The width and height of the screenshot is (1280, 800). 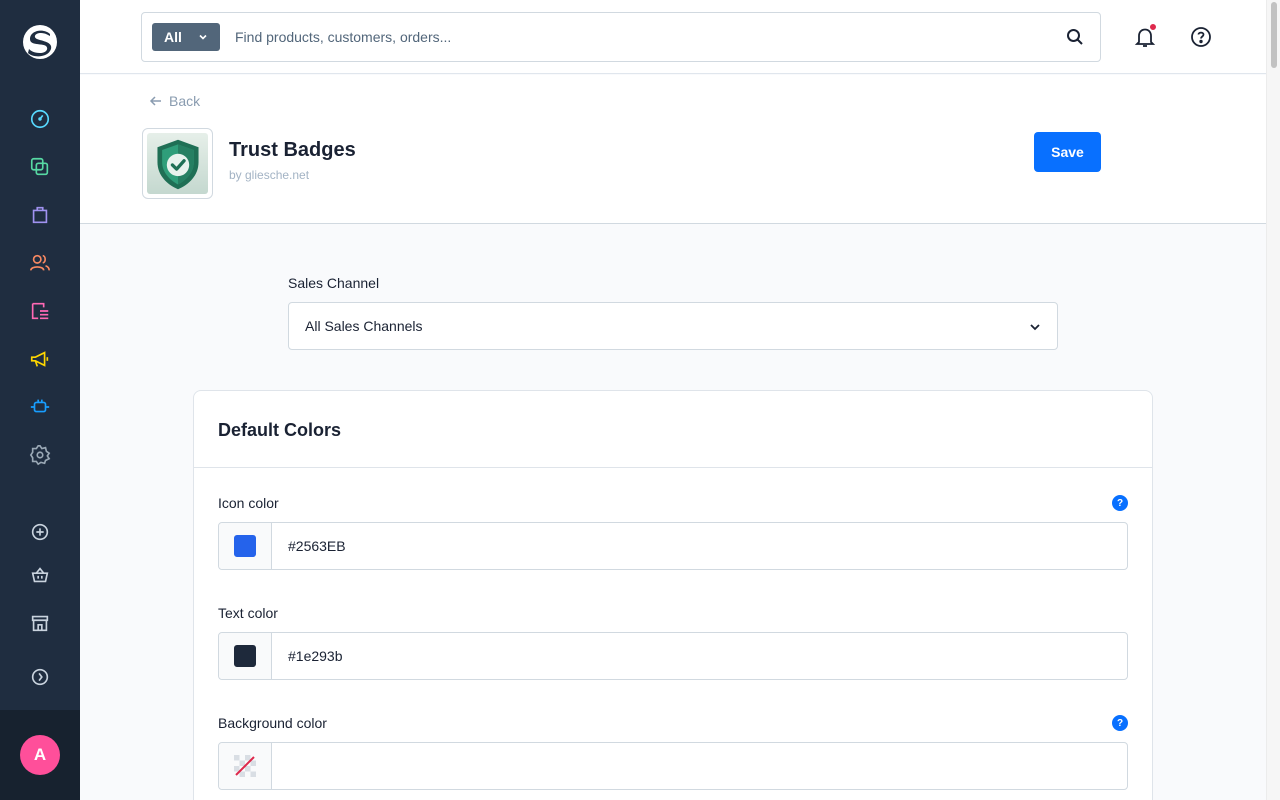 I want to click on settings-icon, so click(x=40, y=455).